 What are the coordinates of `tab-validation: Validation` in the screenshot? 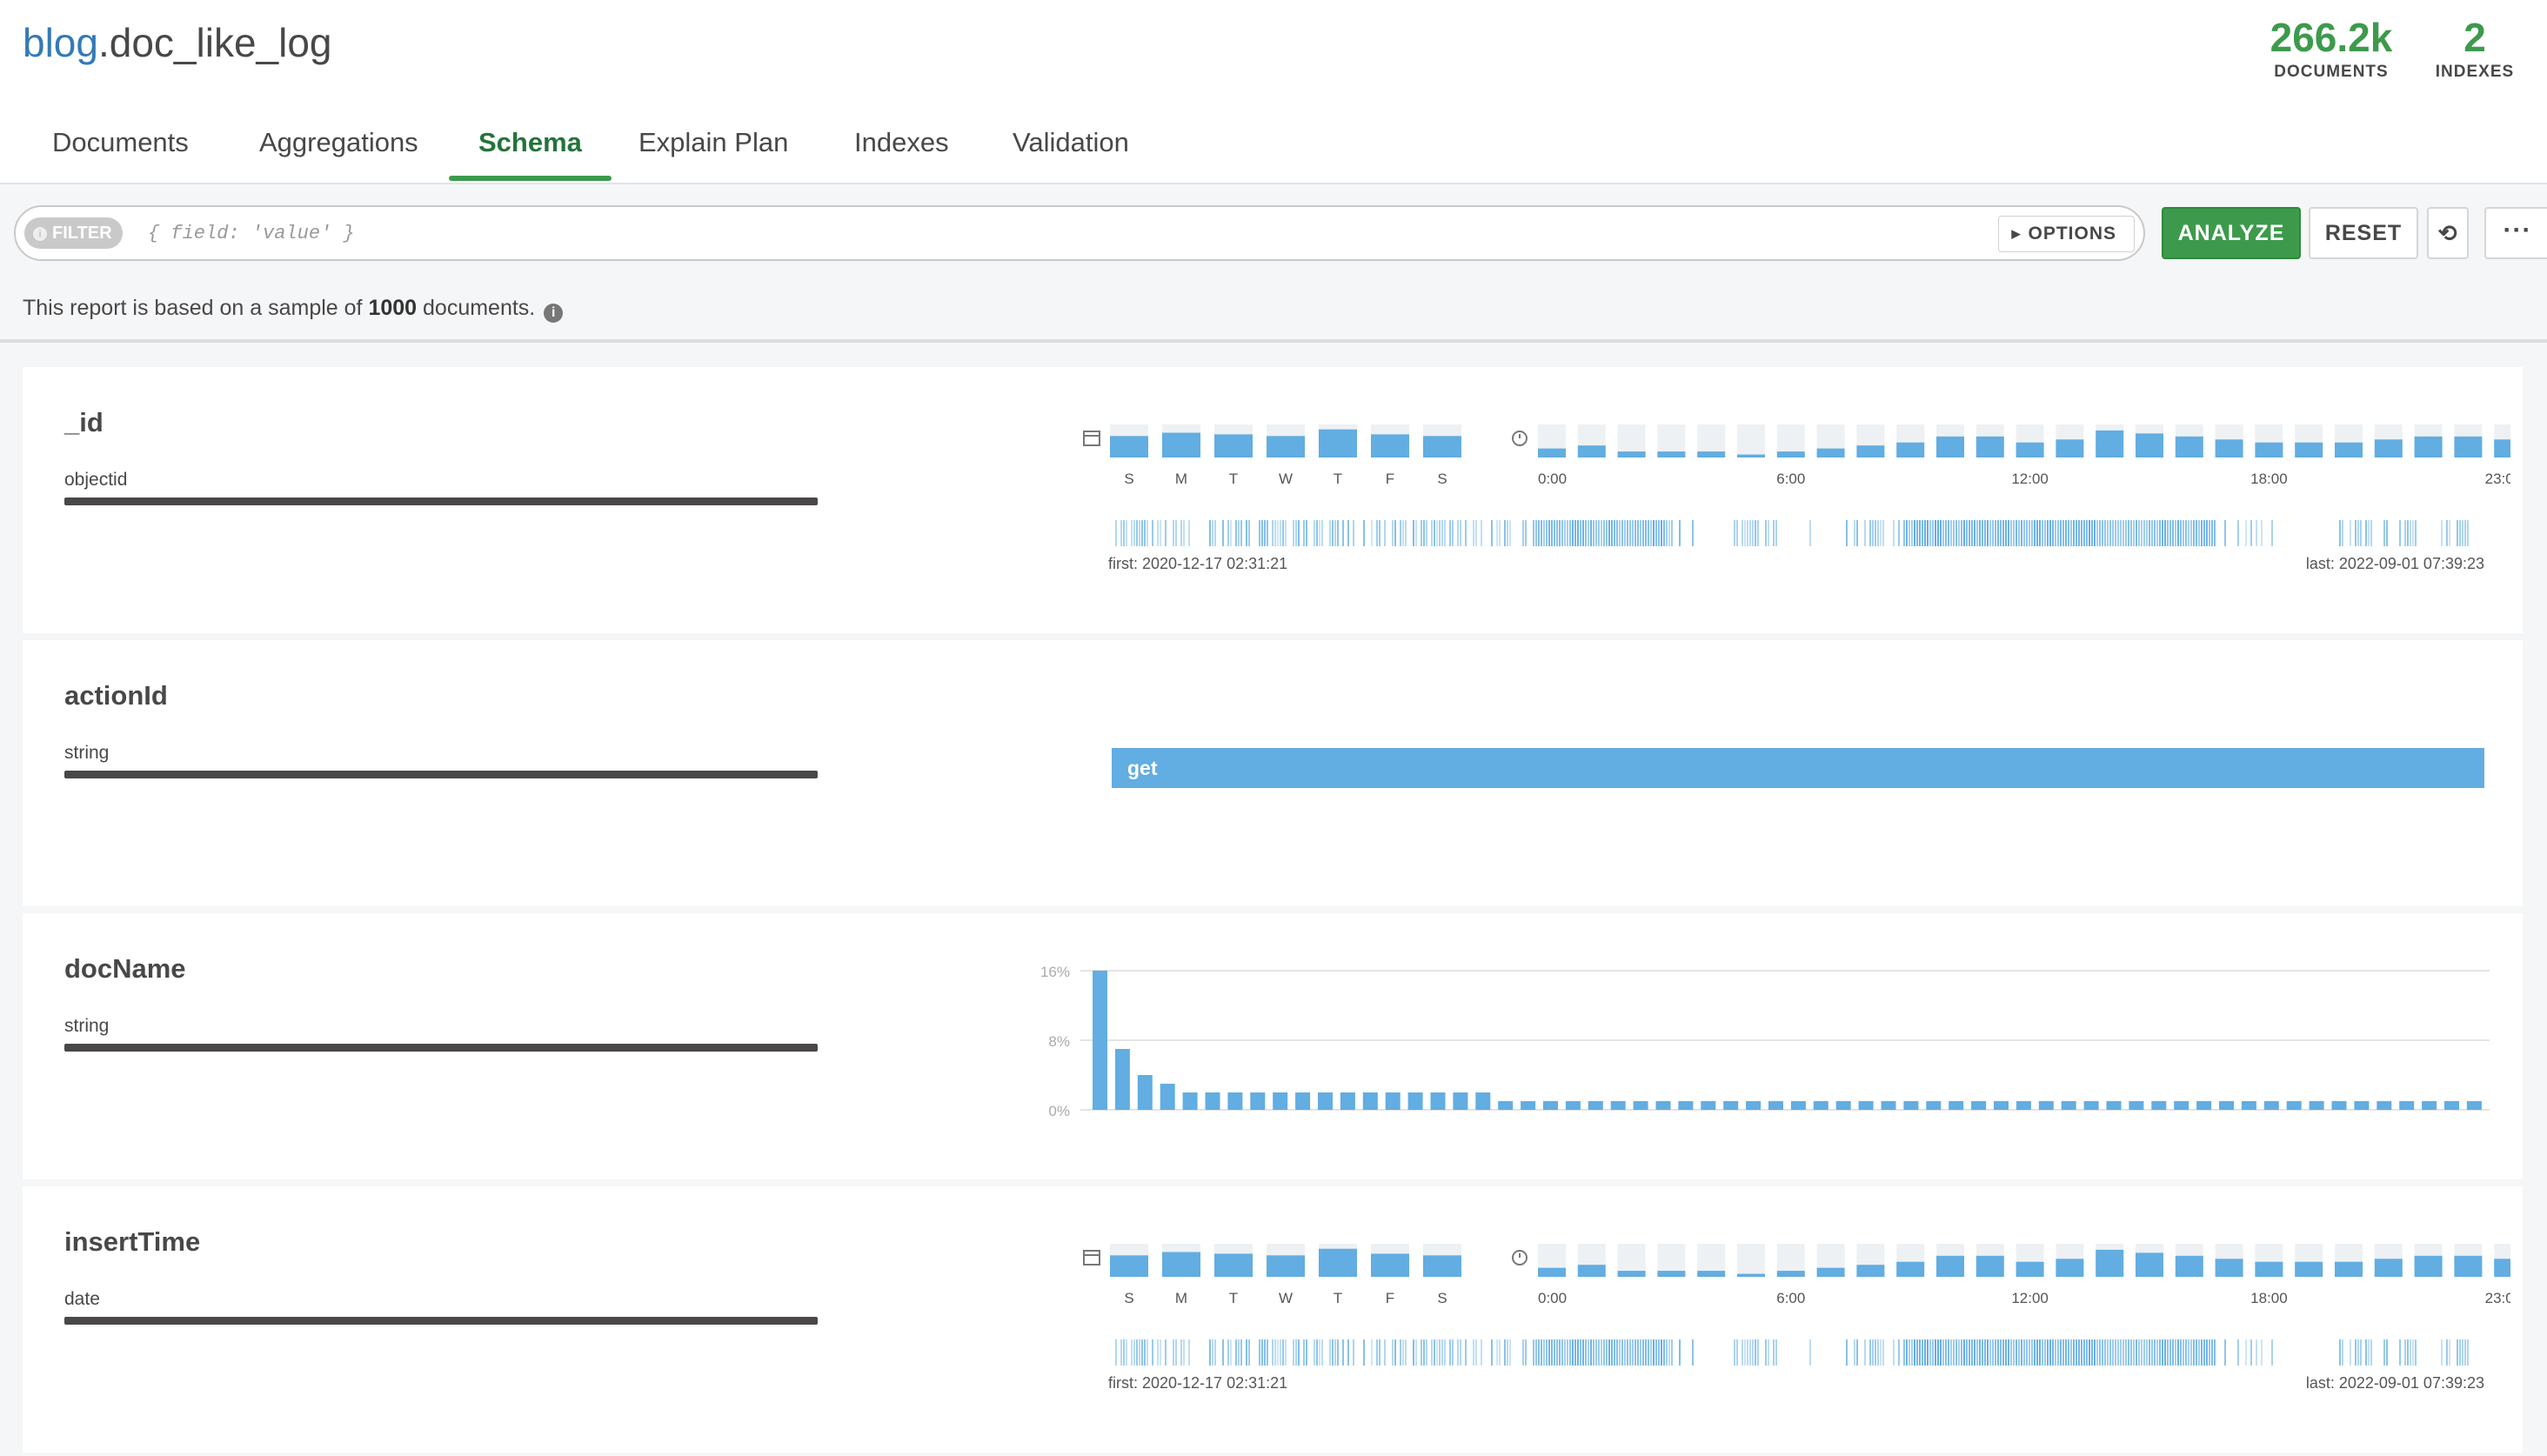 It's located at (1071, 150).